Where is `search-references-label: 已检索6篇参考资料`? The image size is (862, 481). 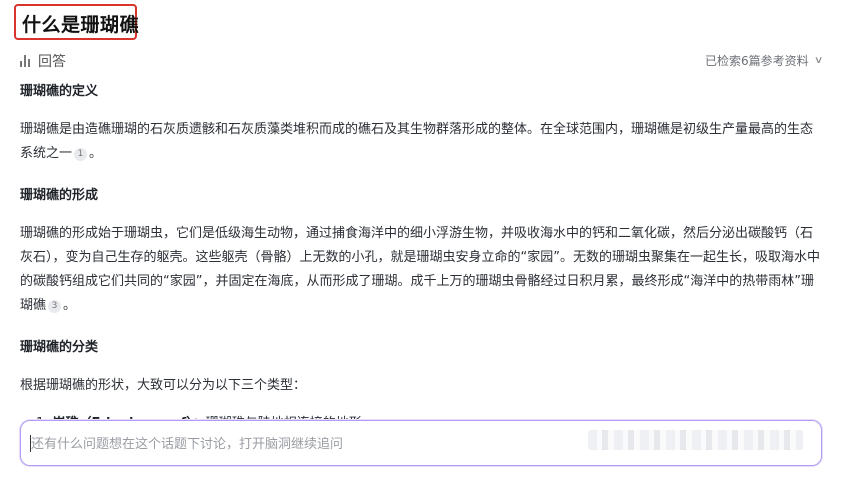
search-references-label: 已检索6篇参考资料 is located at coordinates (757, 61).